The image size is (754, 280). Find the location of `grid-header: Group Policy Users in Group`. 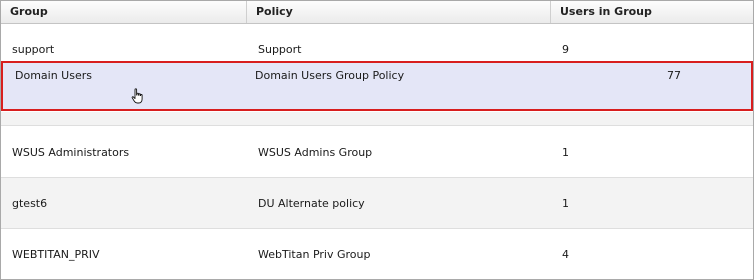

grid-header: Group Policy Users in Group is located at coordinates (377, 12).